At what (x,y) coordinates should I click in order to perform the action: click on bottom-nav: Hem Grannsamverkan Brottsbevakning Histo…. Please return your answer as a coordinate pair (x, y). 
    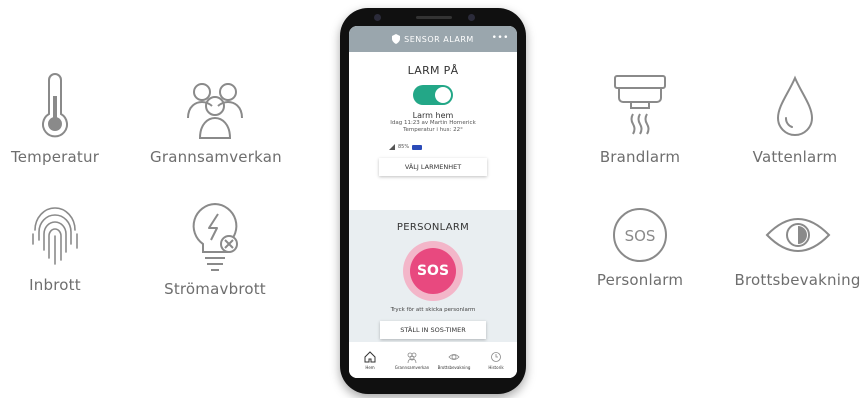
    Looking at the image, I should click on (433, 360).